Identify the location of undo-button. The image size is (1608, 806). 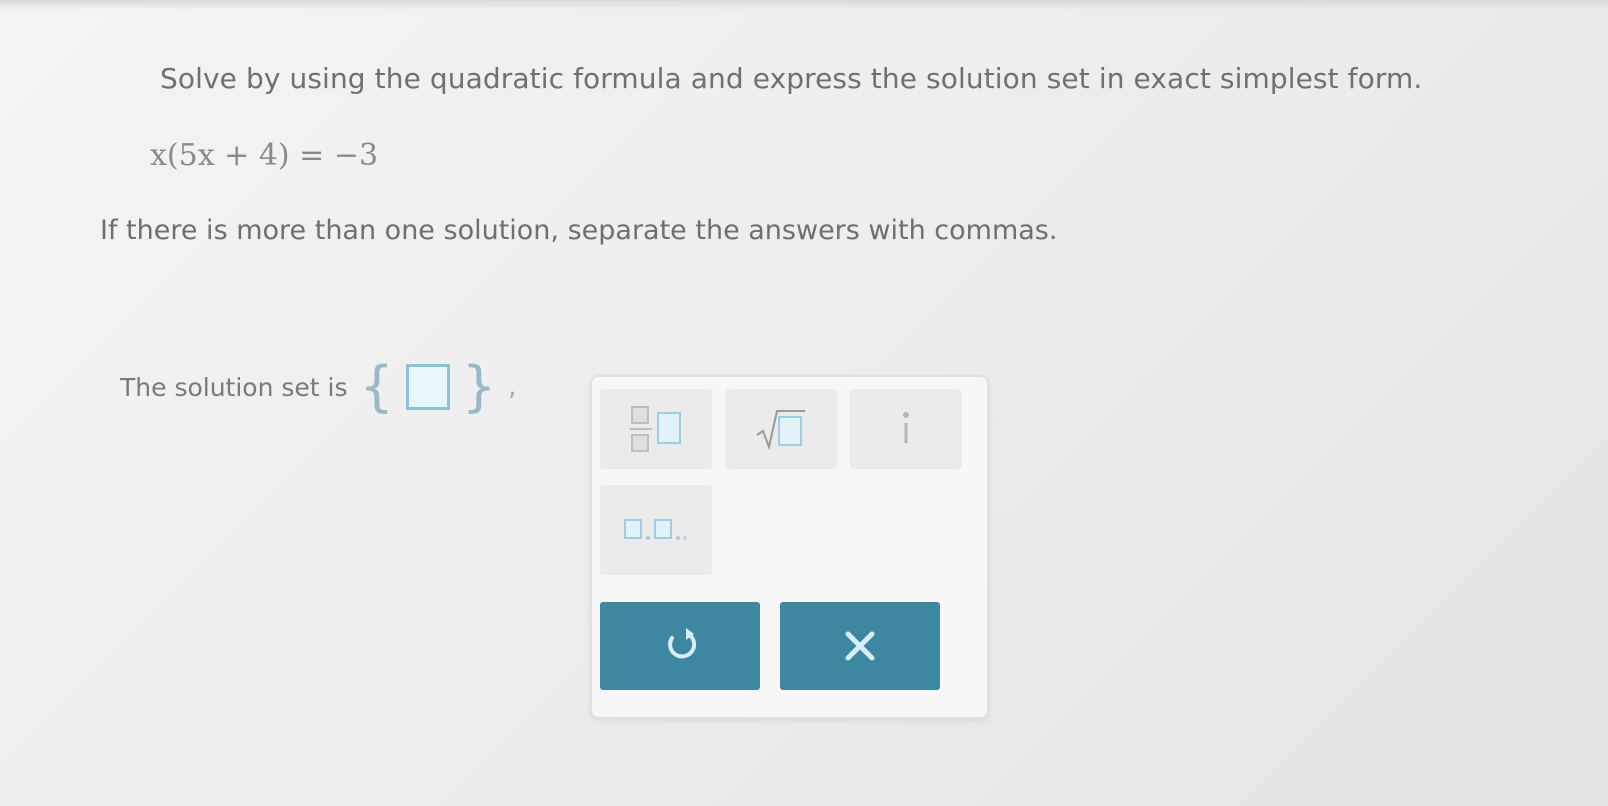
(680, 646).